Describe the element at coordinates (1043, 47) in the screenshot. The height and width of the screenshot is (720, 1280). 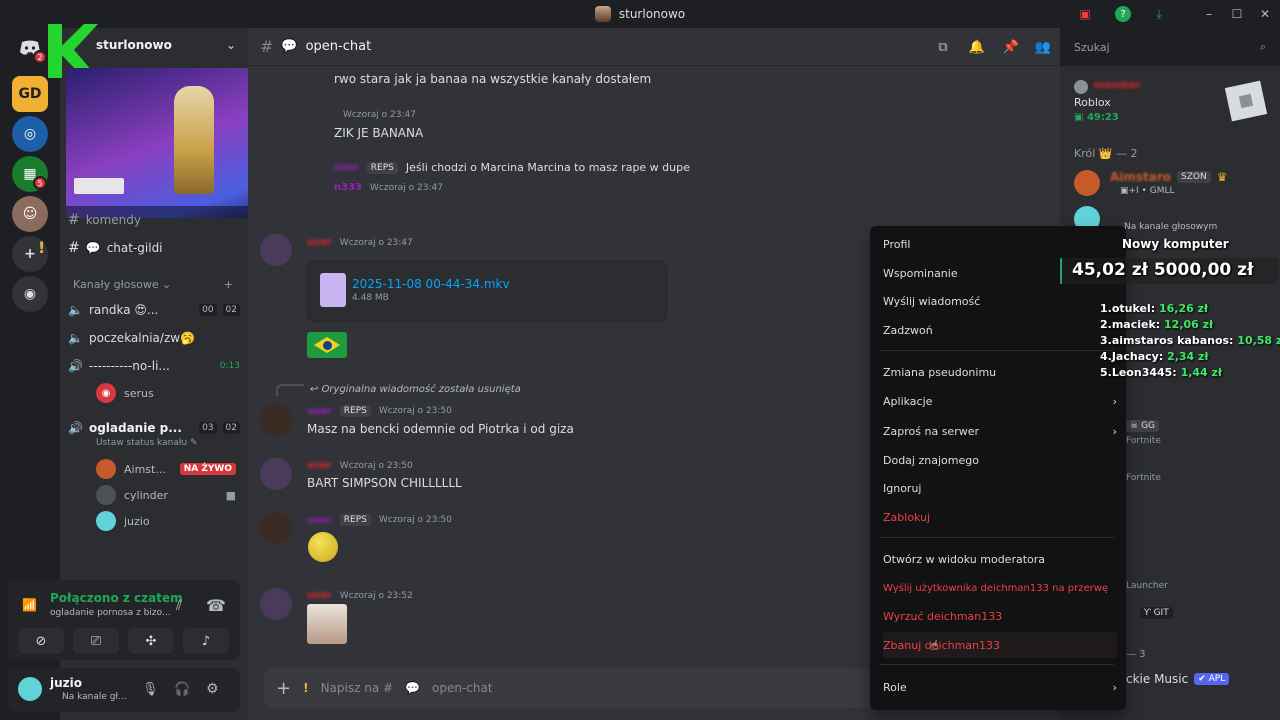
I see `members-icon: 👥` at that location.